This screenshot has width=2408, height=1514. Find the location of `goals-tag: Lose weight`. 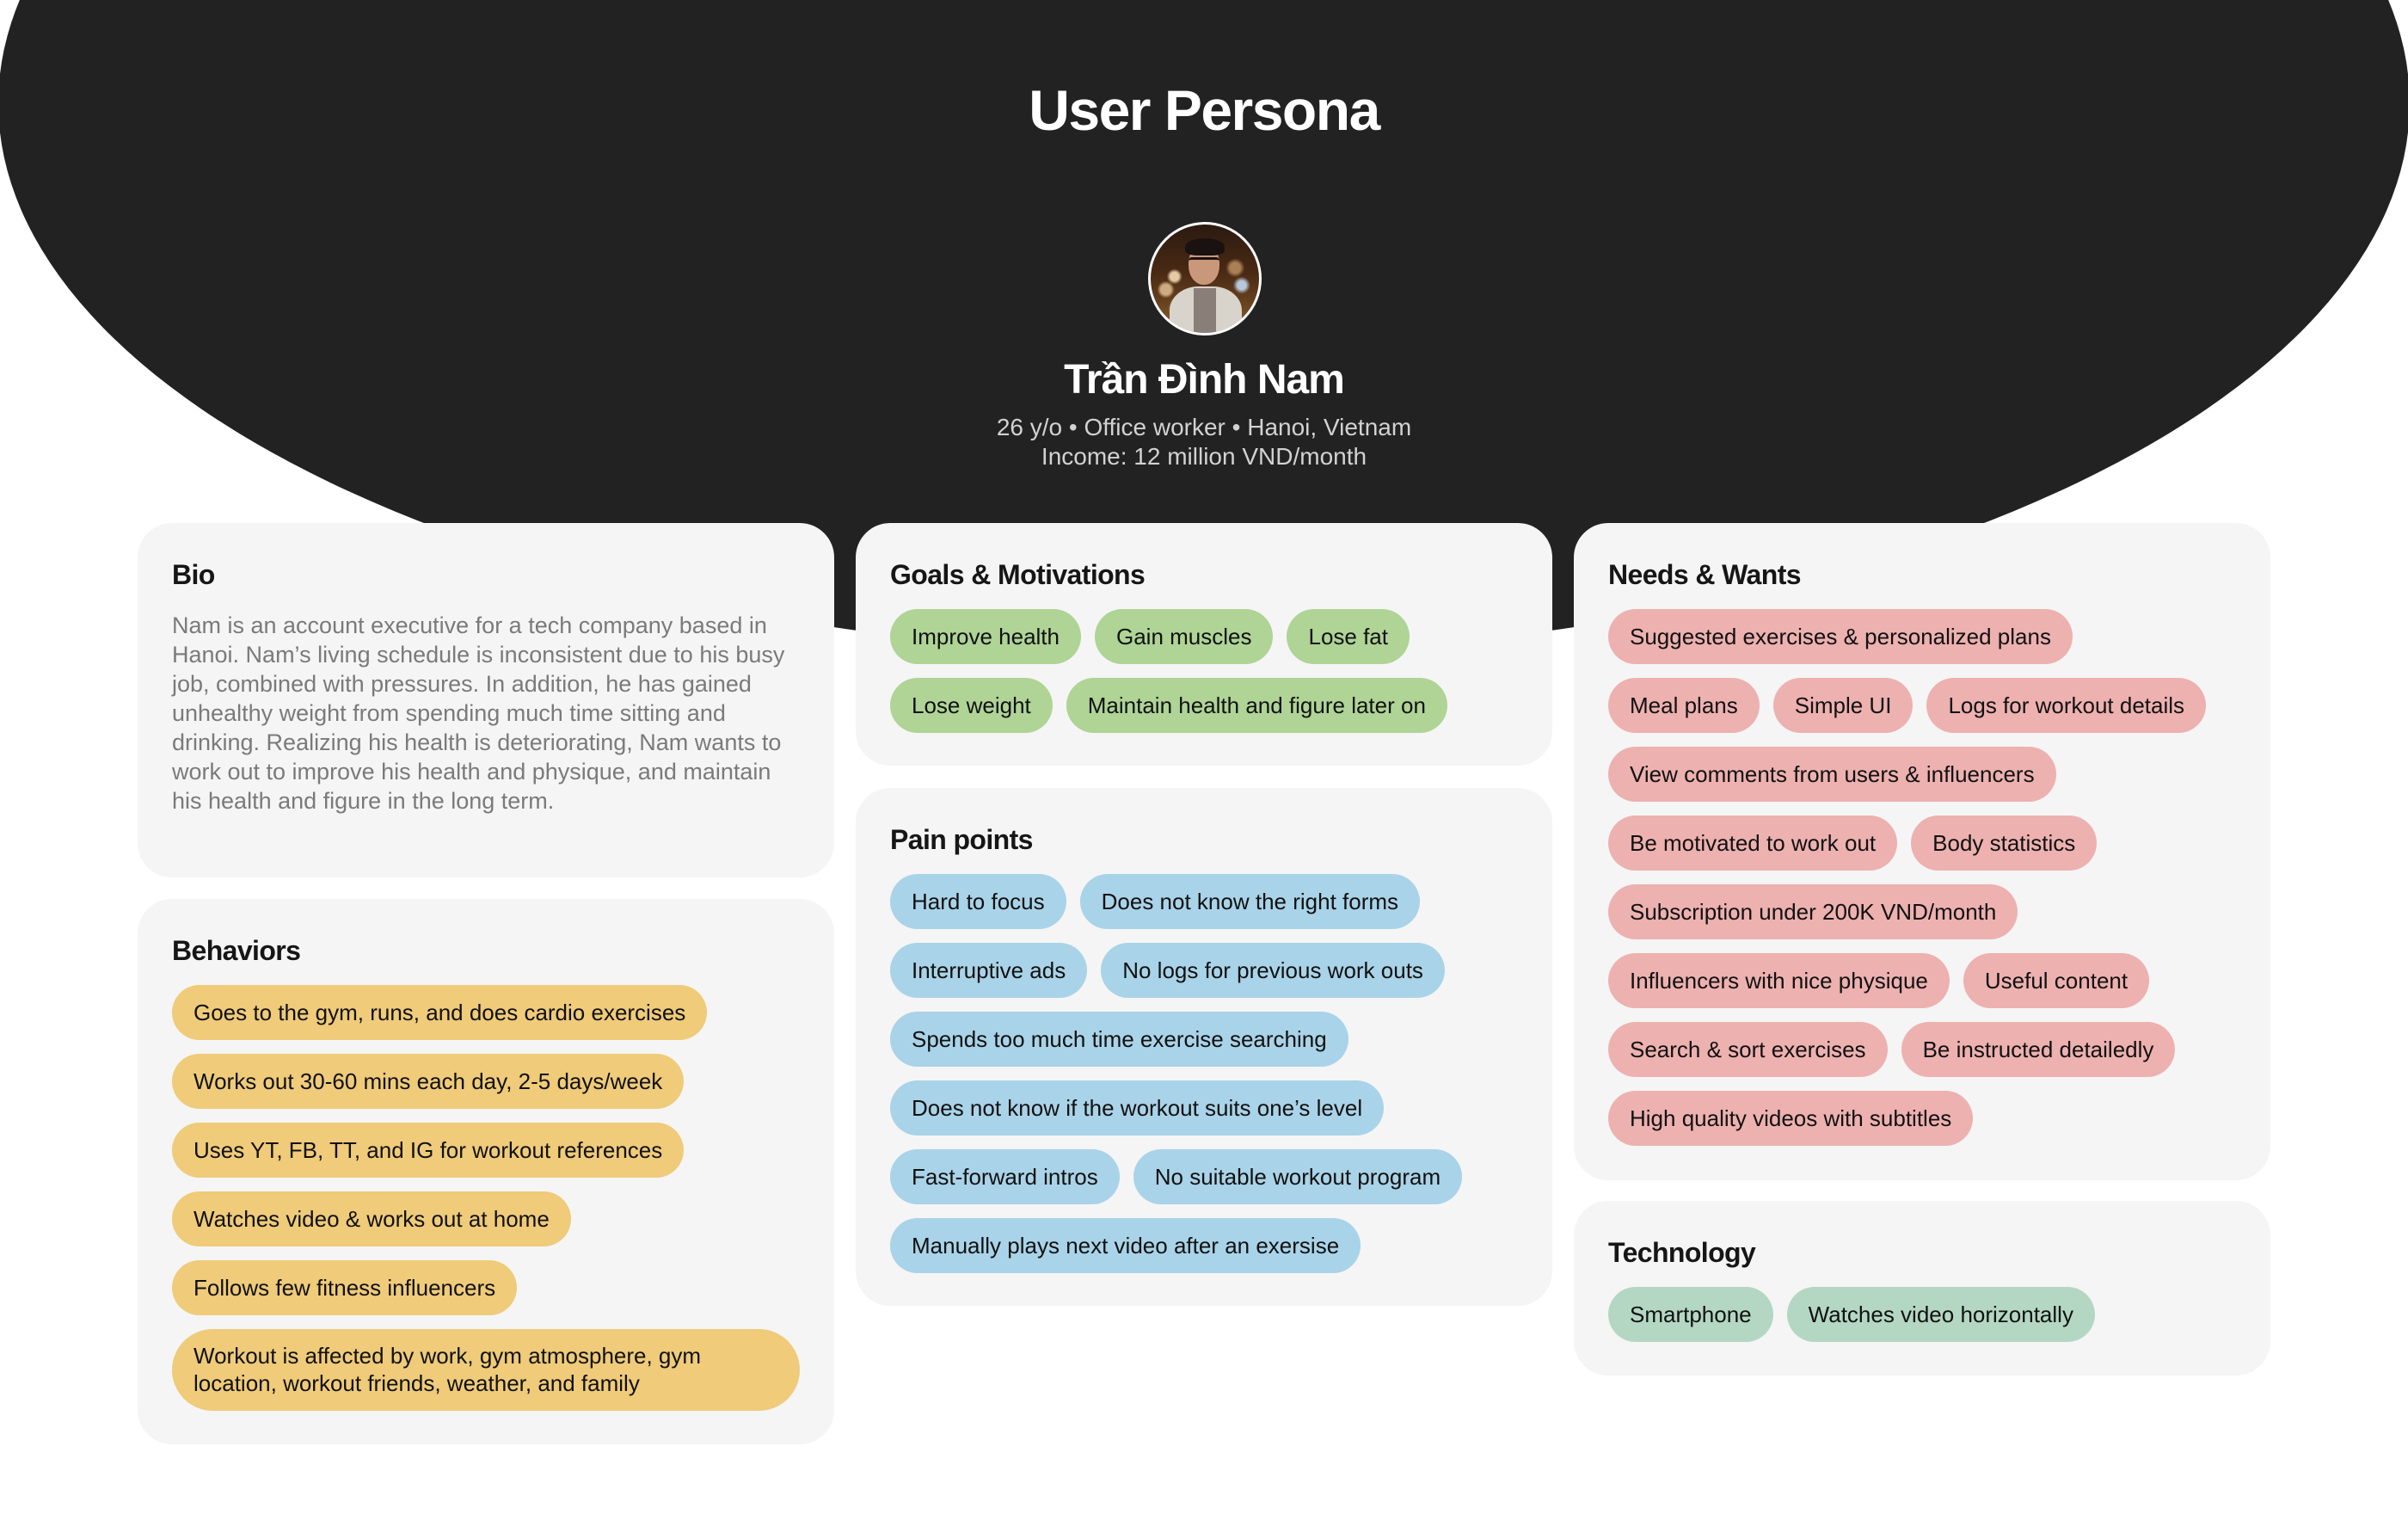

goals-tag: Lose weight is located at coordinates (971, 705).